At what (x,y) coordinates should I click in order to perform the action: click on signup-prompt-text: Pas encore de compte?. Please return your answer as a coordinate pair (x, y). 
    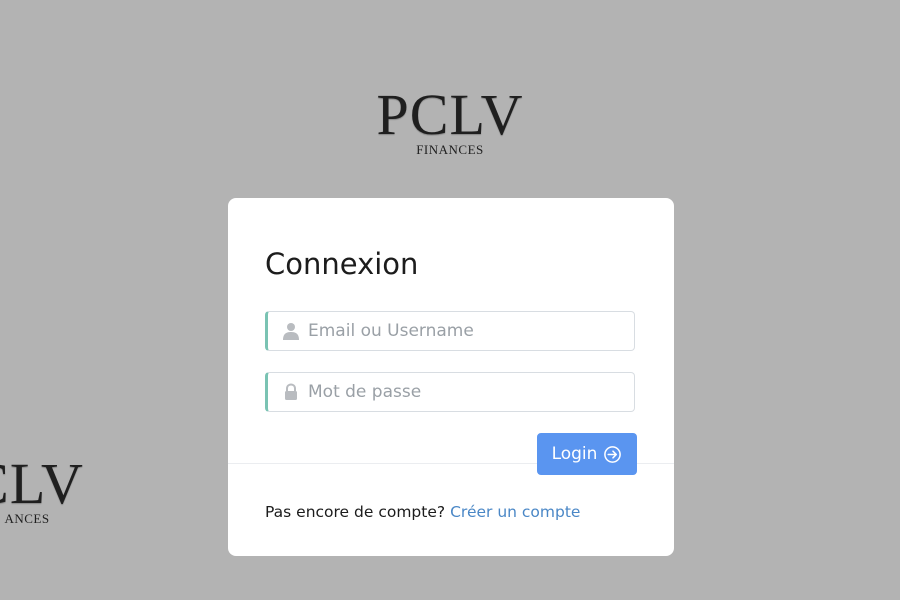
    Looking at the image, I should click on (355, 512).